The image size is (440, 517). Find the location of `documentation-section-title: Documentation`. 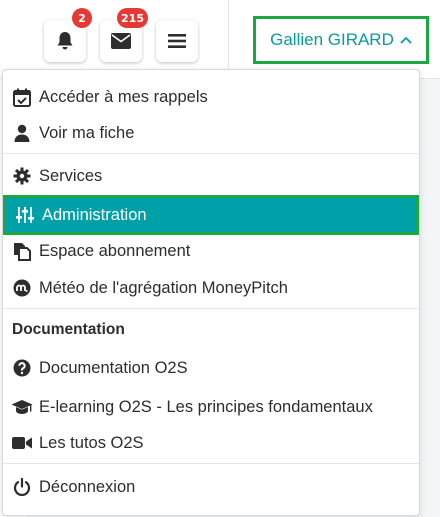

documentation-section-title: Documentation is located at coordinates (68, 329).